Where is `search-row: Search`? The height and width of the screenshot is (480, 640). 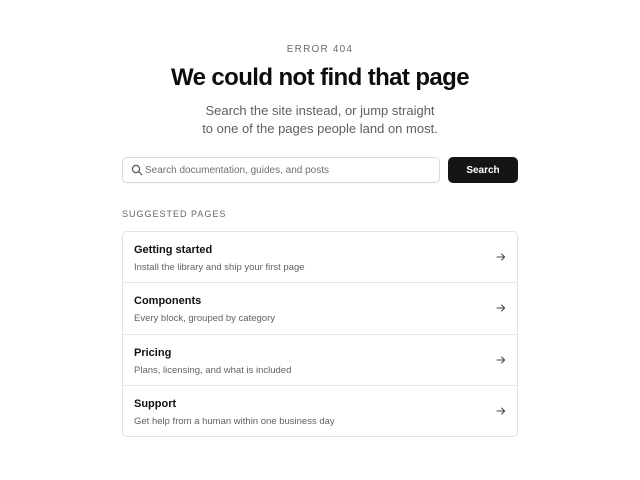
search-row: Search is located at coordinates (320, 170).